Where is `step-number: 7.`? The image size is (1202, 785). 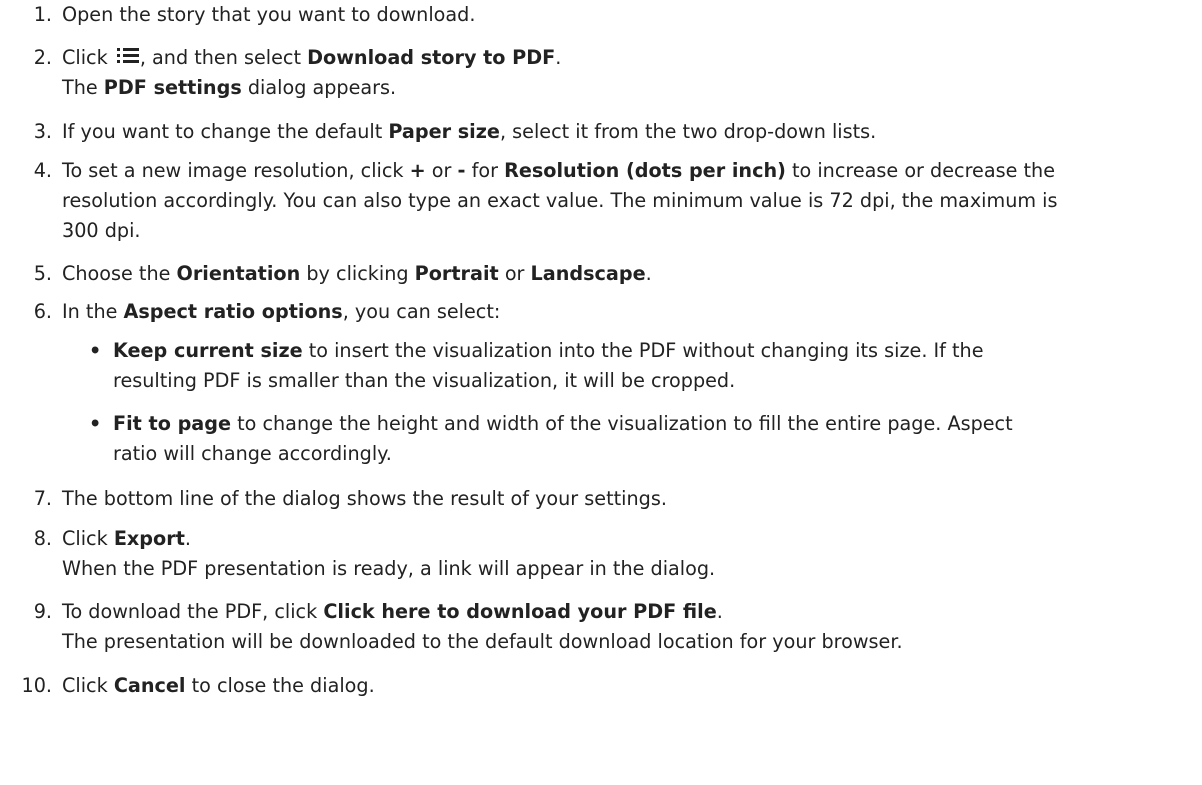 step-number: 7. is located at coordinates (42, 498).